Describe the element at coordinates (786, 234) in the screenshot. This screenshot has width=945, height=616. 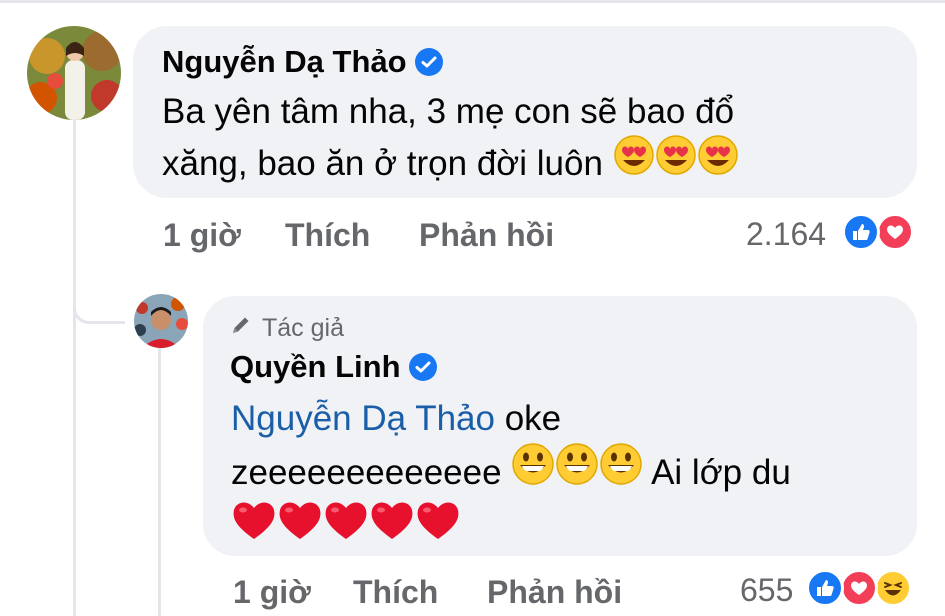
I see `reaction-count: 2.164` at that location.